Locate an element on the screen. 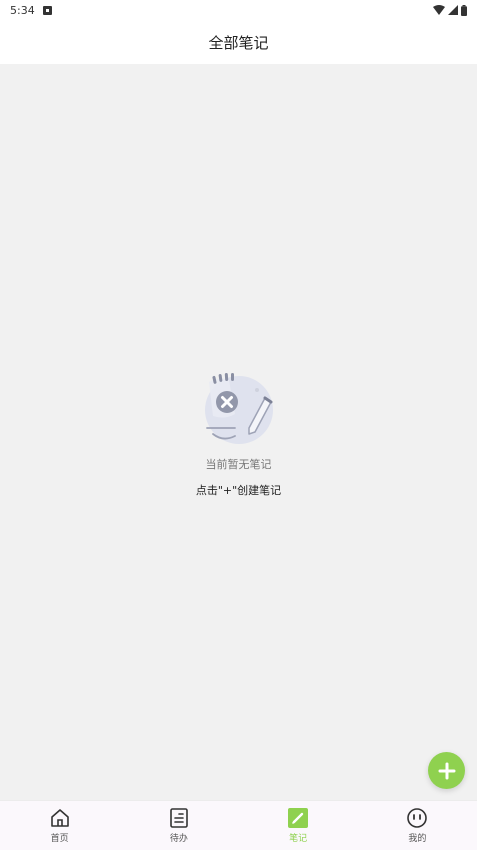  page-title: 全部笔记 is located at coordinates (238, 42).